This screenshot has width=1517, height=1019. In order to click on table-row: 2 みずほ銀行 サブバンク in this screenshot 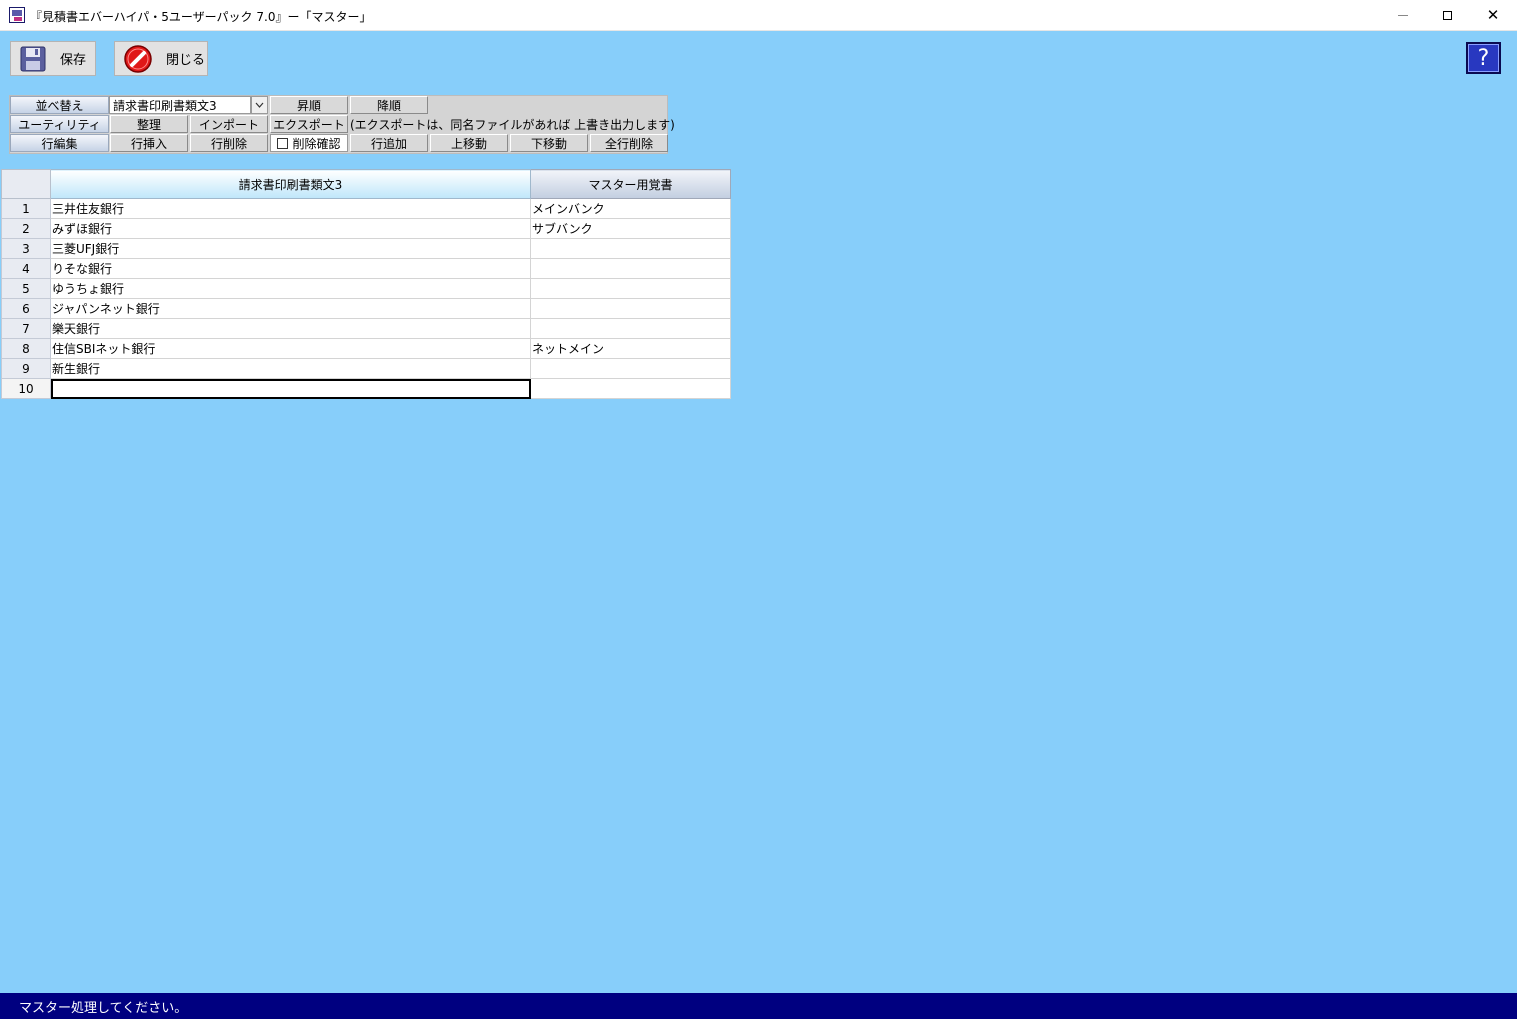, I will do `click(366, 228)`.